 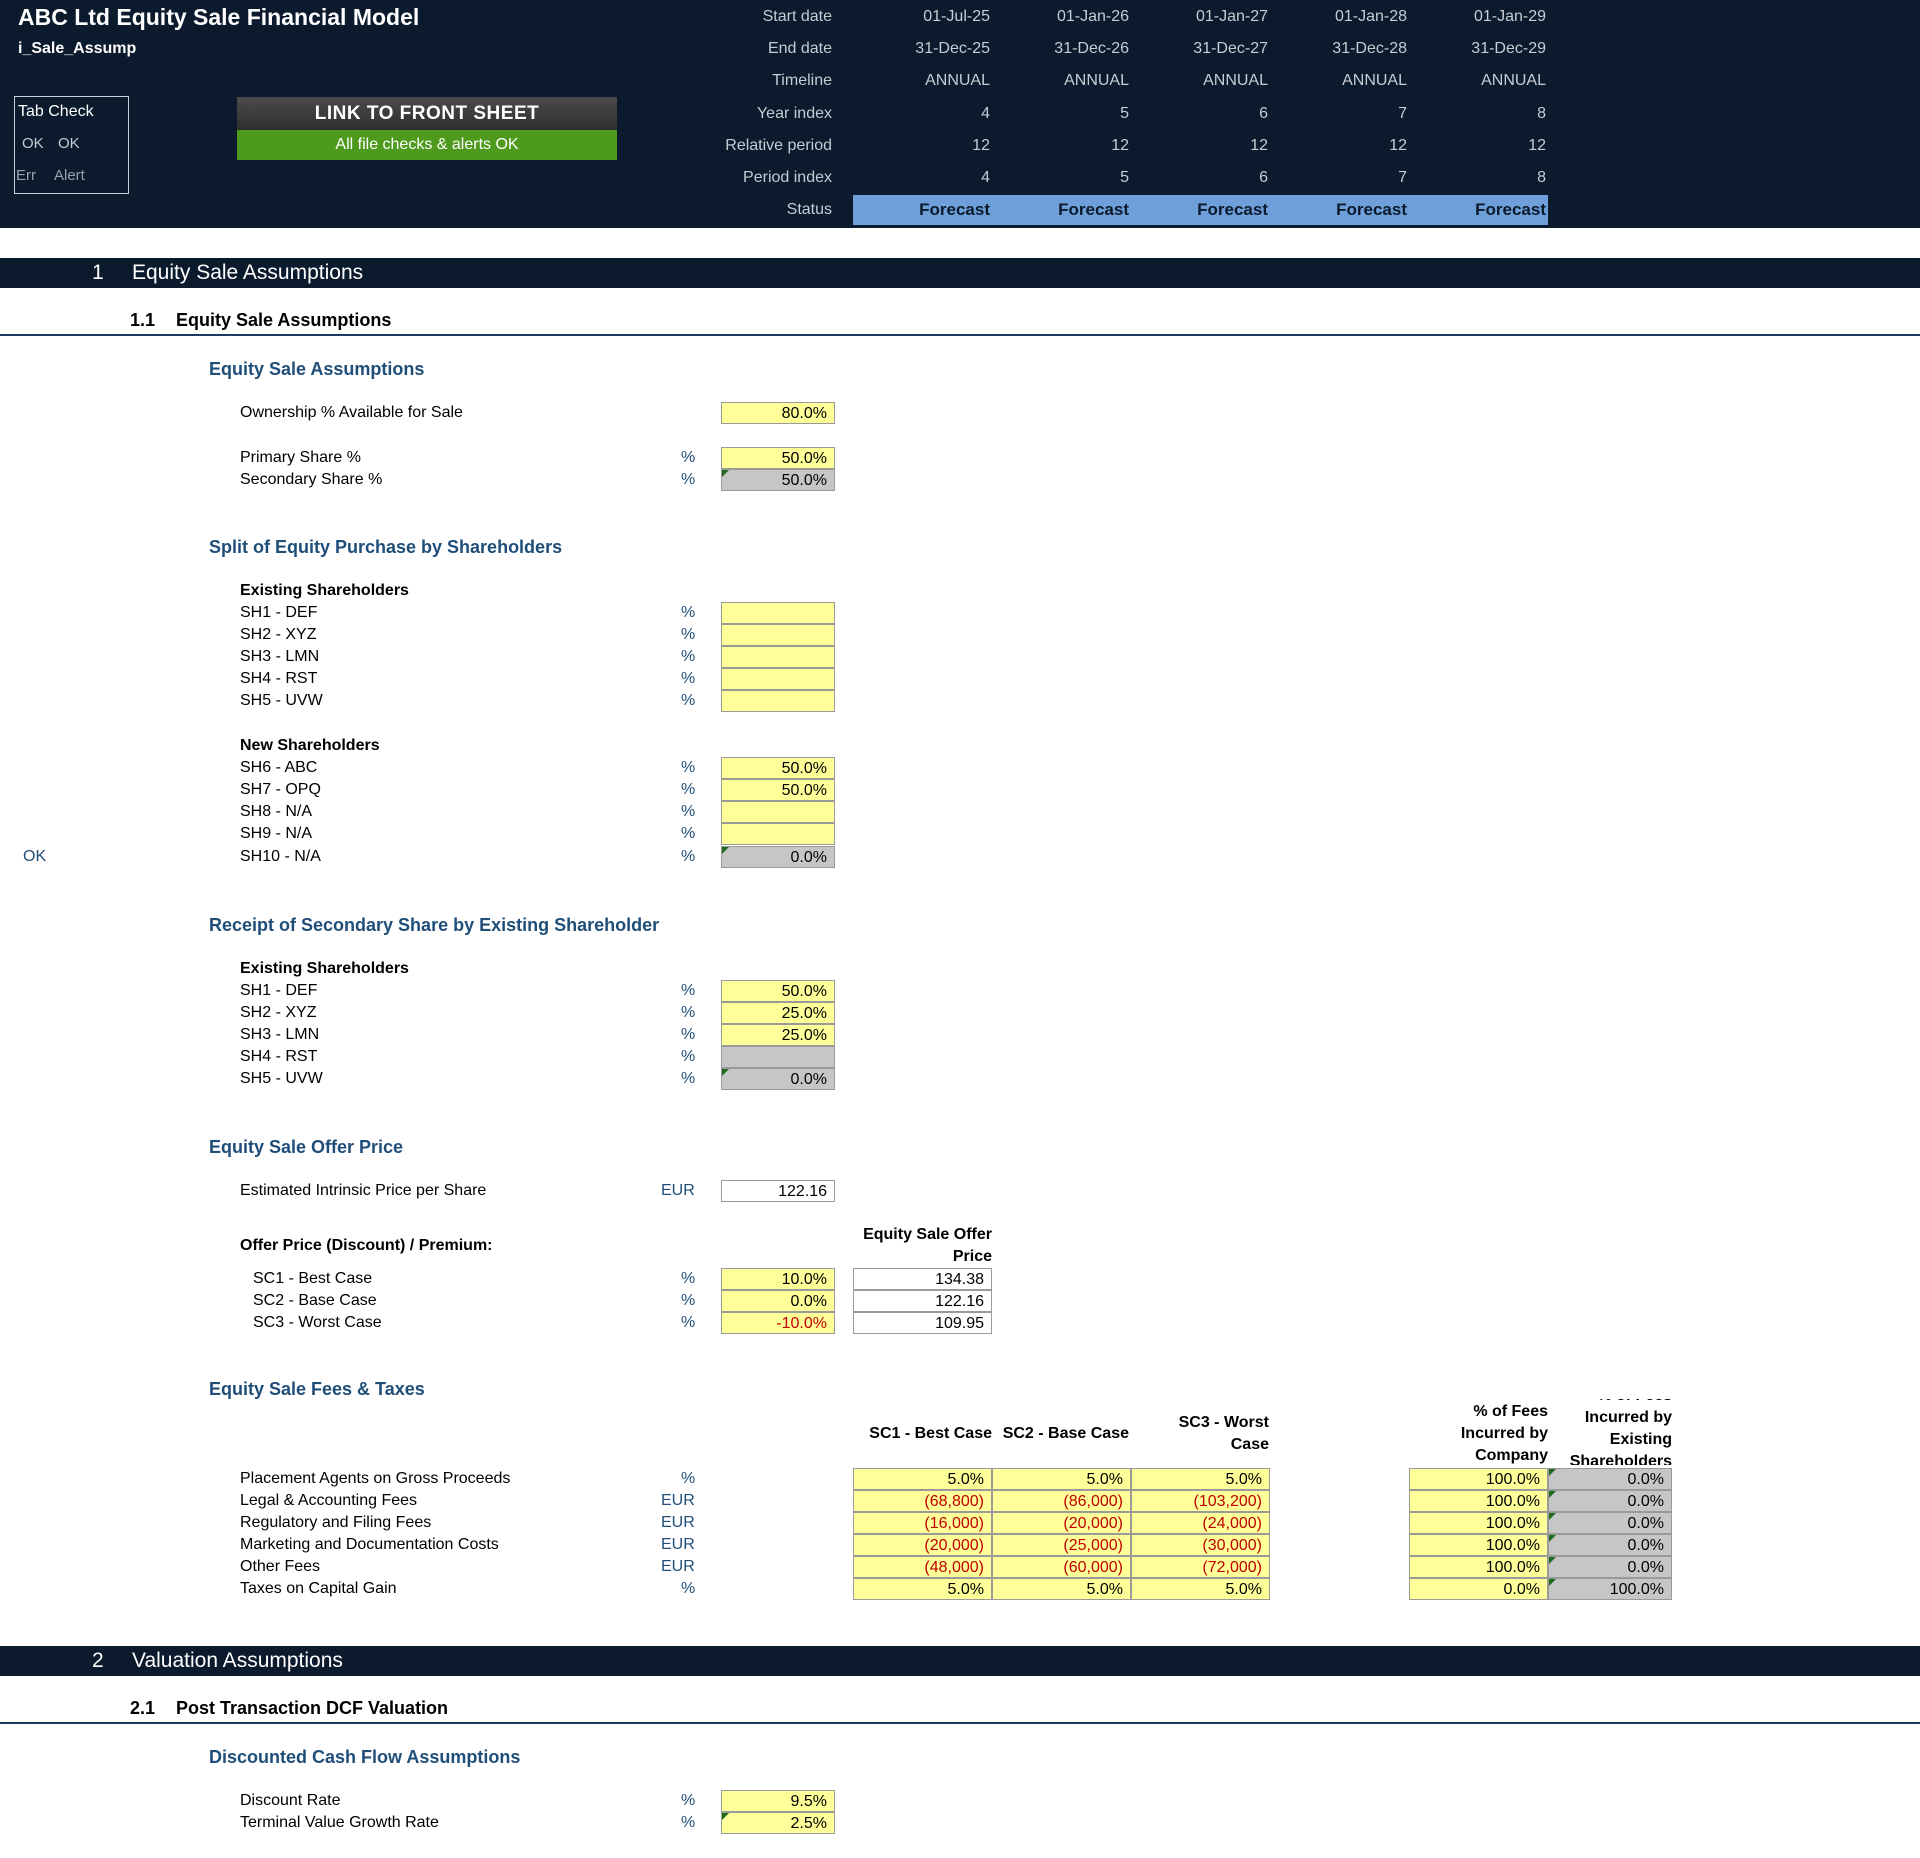 What do you see at coordinates (797, 16) in the screenshot?
I see `timeline-label-start: Start date` at bounding box center [797, 16].